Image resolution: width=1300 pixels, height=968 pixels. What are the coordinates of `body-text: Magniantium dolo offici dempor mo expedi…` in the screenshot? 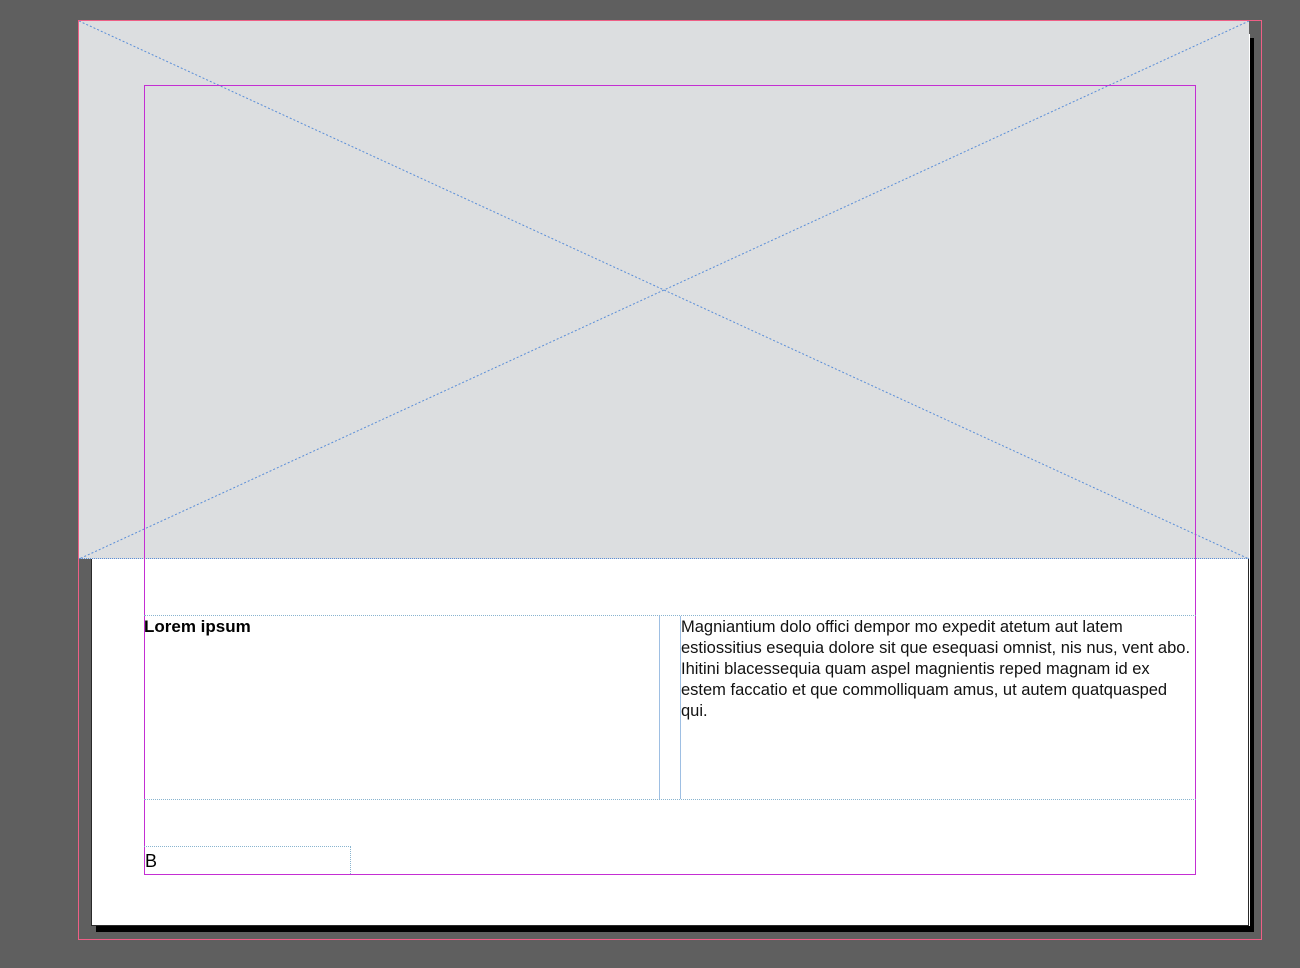 It's located at (937, 669).